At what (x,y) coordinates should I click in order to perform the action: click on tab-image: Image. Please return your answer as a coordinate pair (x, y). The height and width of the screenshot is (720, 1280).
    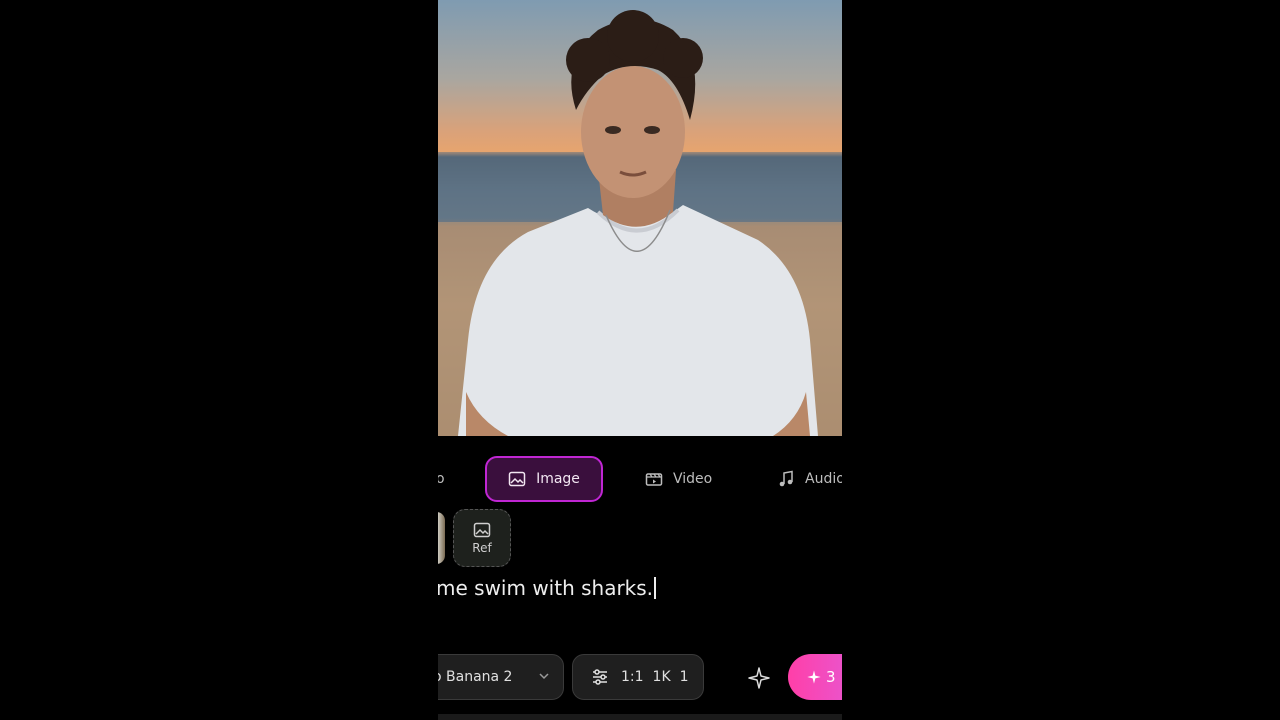
    Looking at the image, I should click on (544, 479).